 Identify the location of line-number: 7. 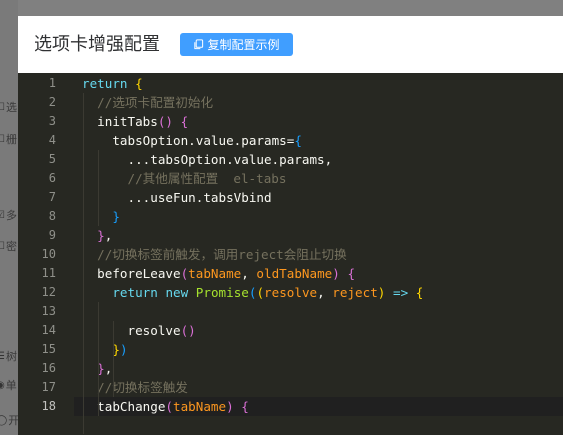
(52, 197).